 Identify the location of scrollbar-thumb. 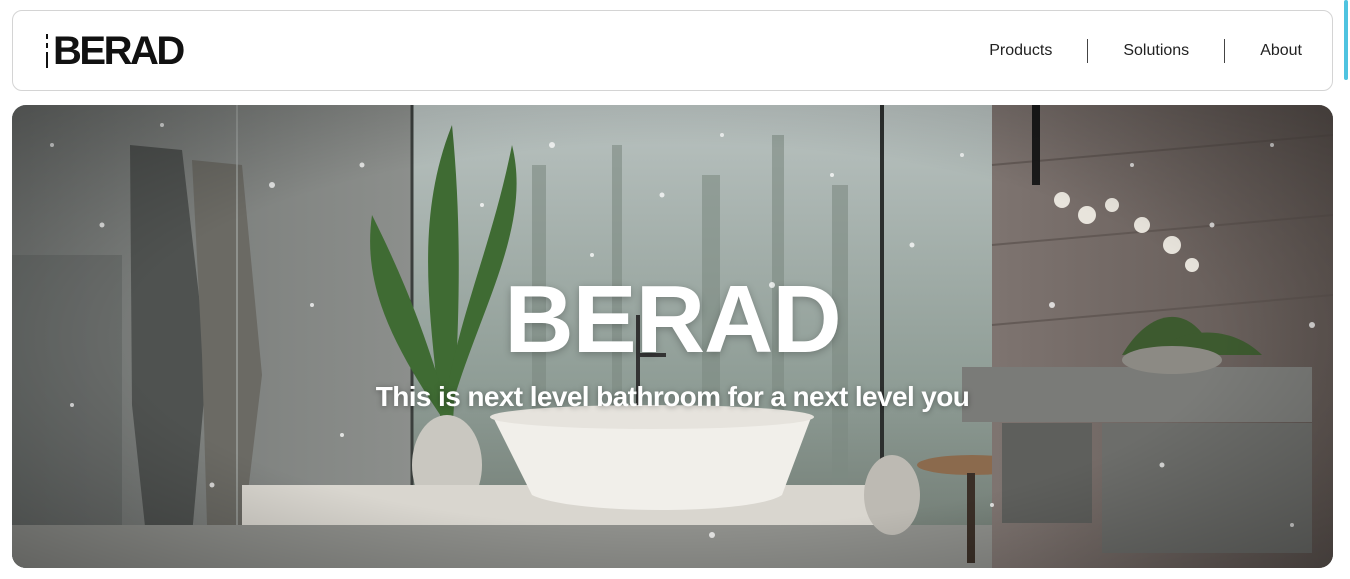
(1346, 40).